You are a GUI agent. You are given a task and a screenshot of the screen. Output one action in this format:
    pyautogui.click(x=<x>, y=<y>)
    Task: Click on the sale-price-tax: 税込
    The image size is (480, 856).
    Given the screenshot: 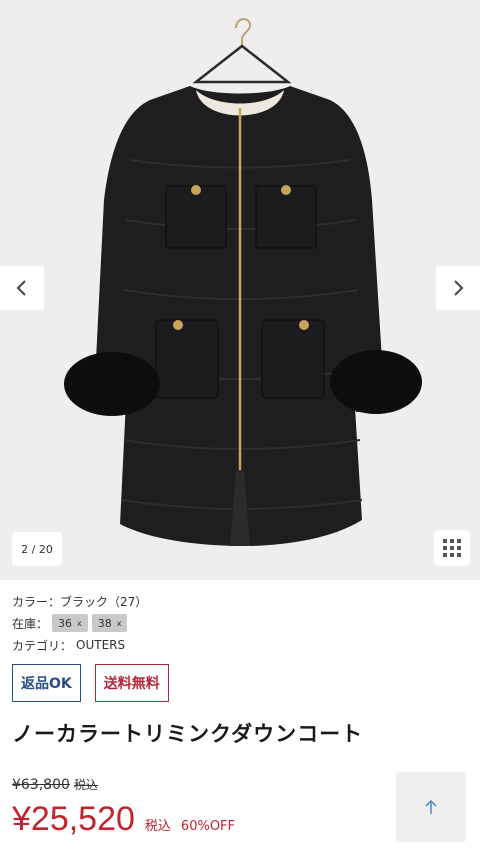 What is the action you would take?
    pyautogui.click(x=157, y=826)
    